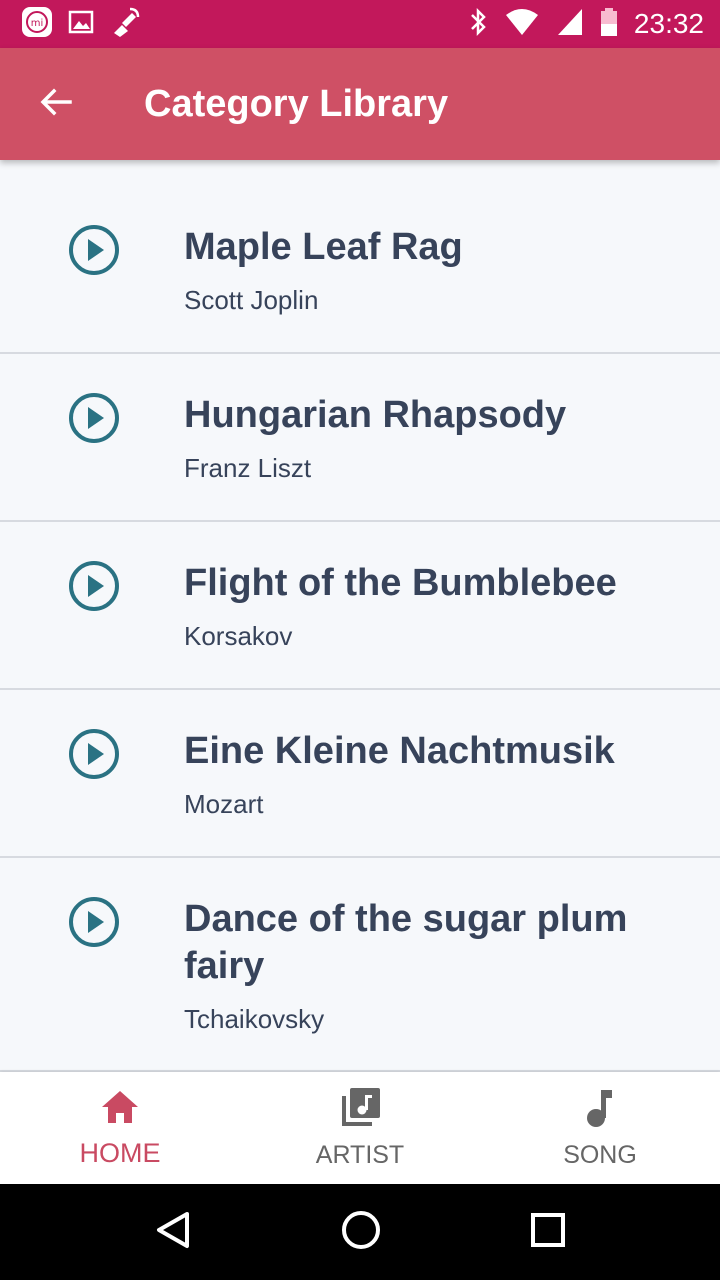 This screenshot has width=720, height=1280. Describe the element at coordinates (120, 1109) in the screenshot. I see `home-icon` at that location.